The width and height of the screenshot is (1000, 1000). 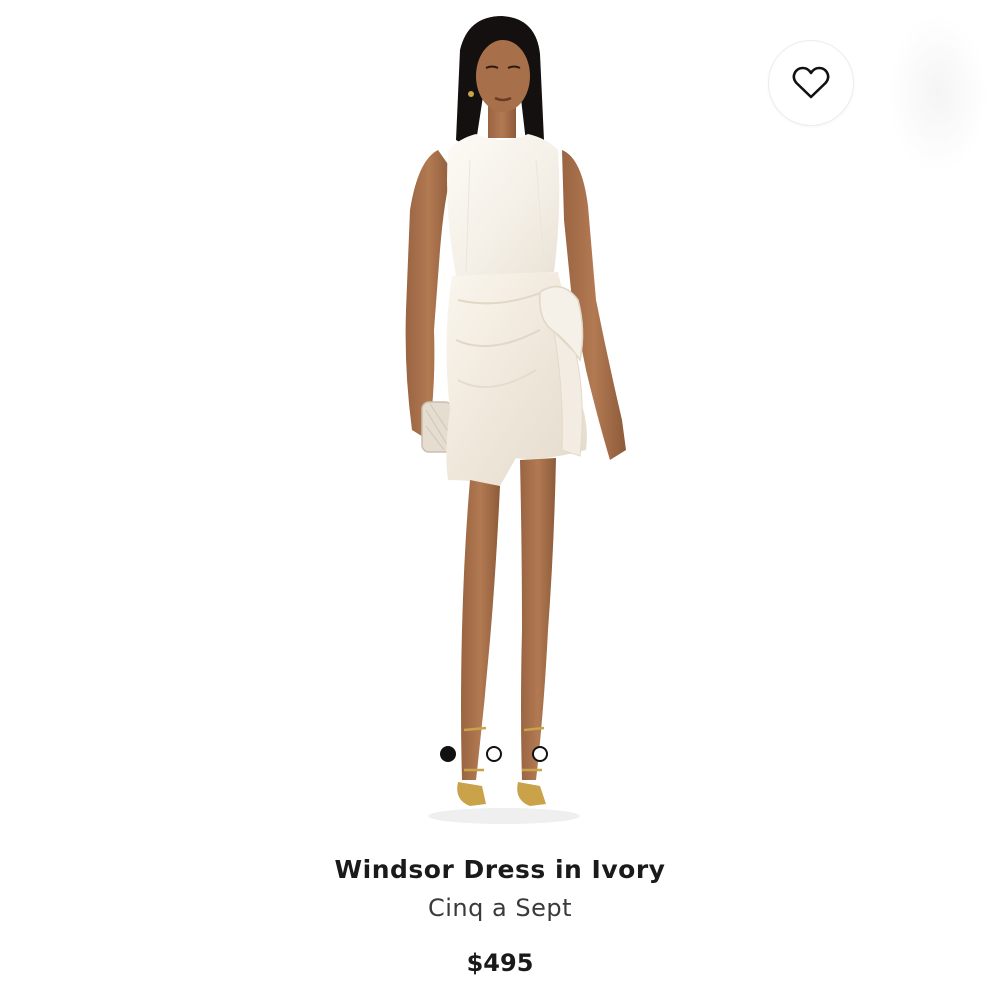 What do you see at coordinates (500, 908) in the screenshot?
I see `brand-name: Cinq a Sept` at bounding box center [500, 908].